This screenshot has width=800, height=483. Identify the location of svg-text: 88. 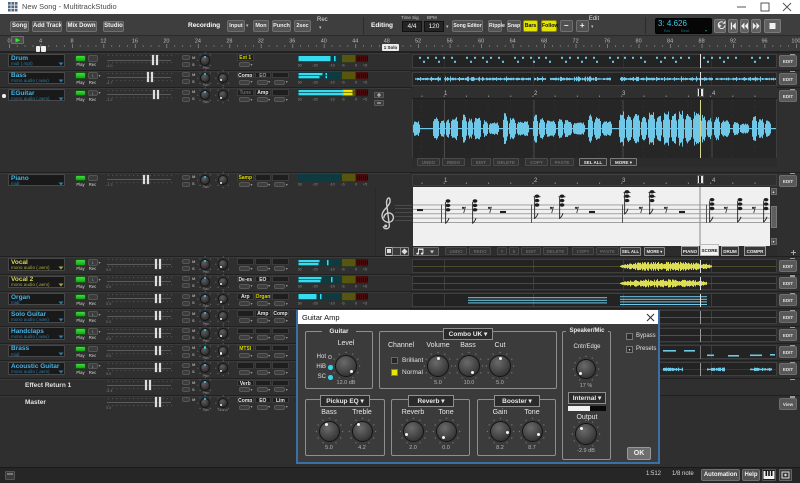
(702, 42).